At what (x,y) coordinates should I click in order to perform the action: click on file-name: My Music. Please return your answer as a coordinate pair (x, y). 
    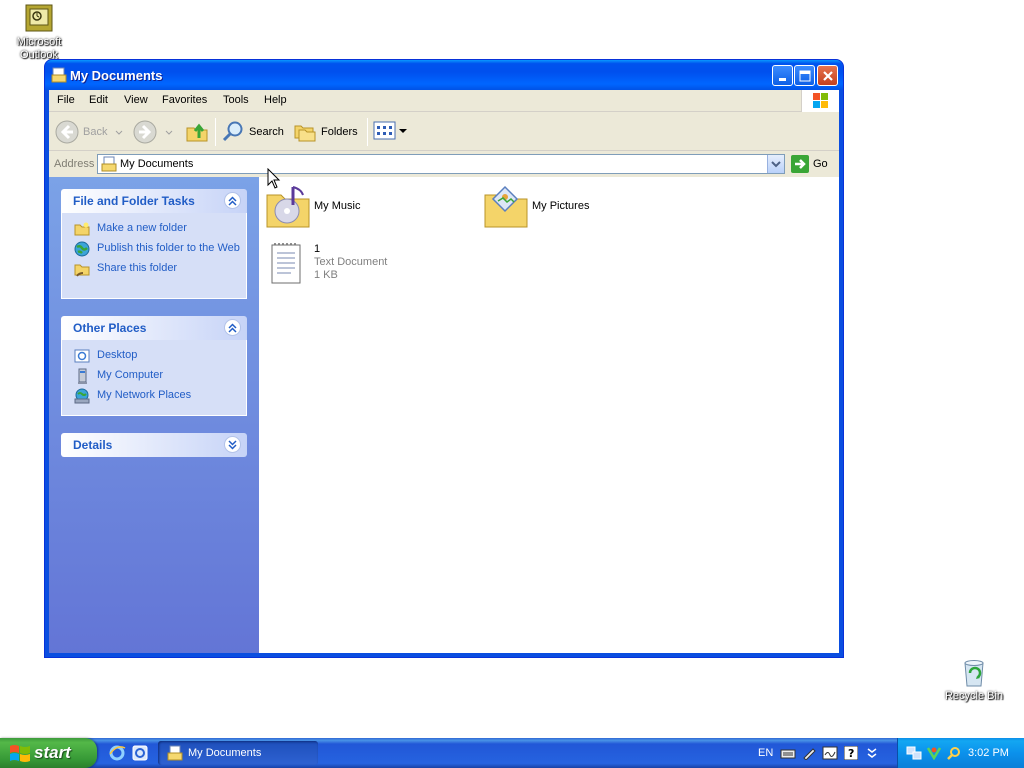
    Looking at the image, I should click on (337, 206).